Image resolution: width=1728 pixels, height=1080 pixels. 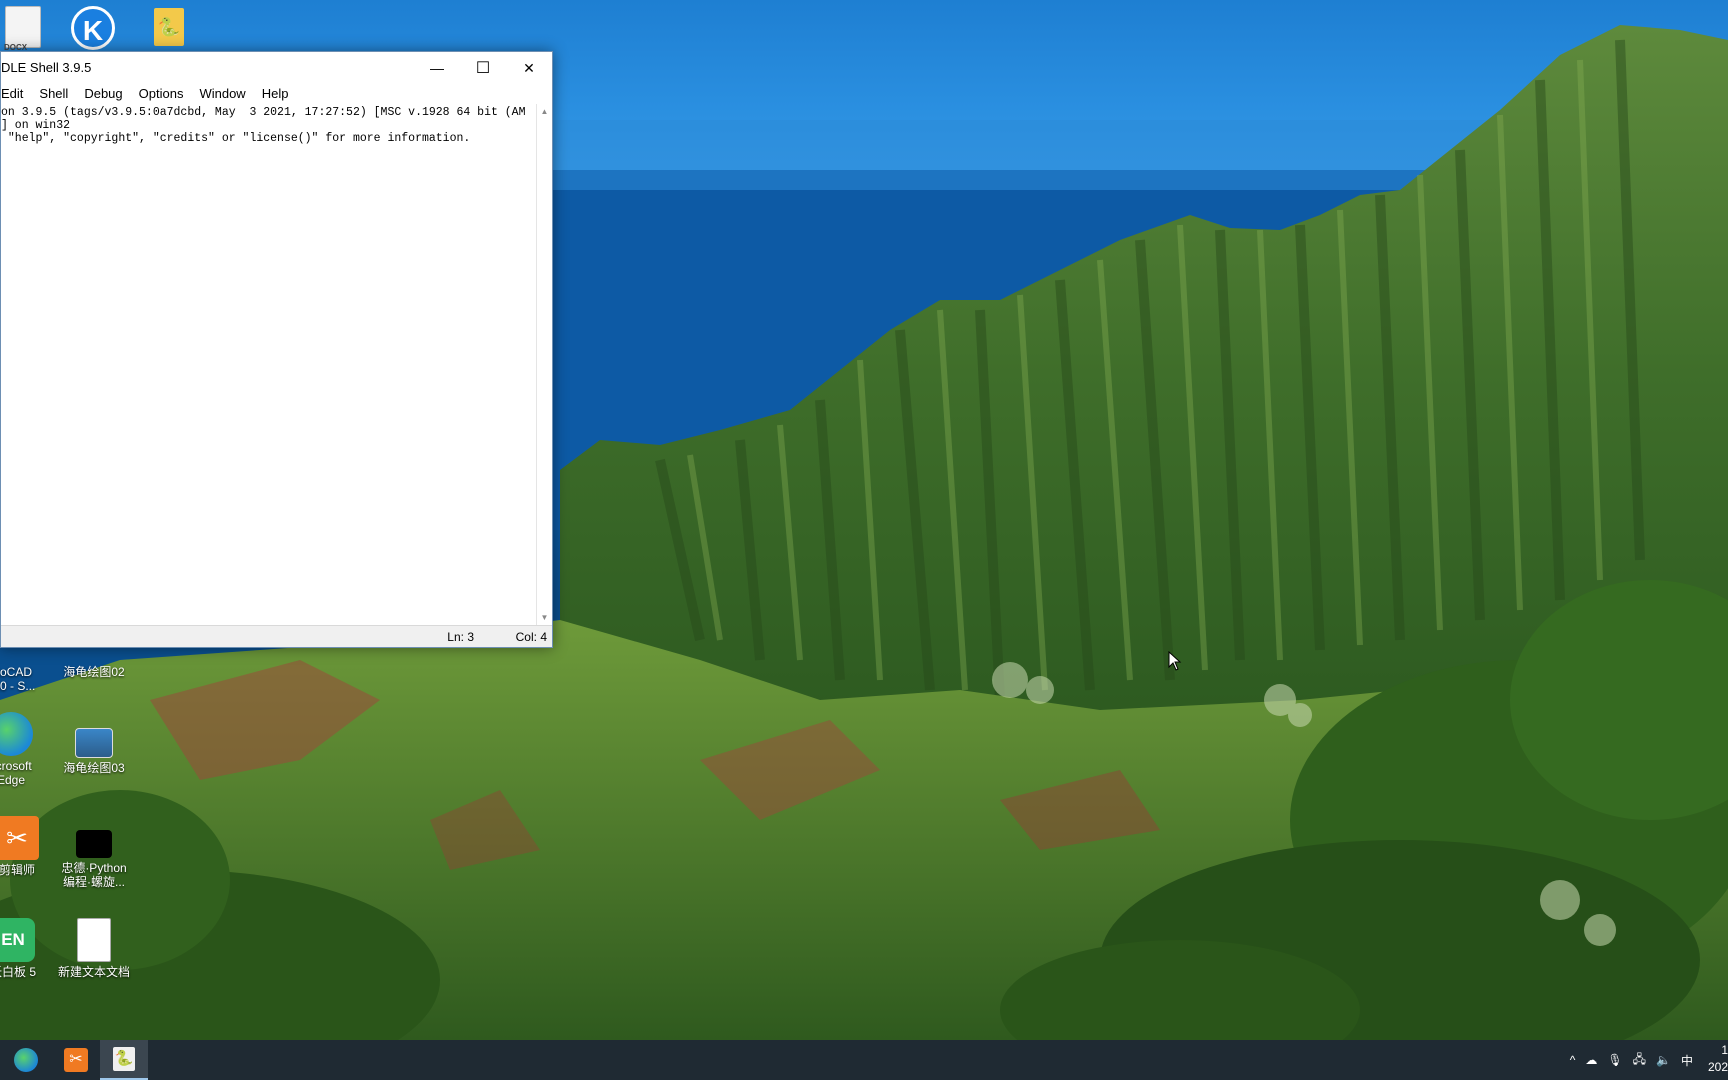 I want to click on window-titlebar: DLE Shell 3.9.5 — ☐ ✕, so click(x=276, y=68).